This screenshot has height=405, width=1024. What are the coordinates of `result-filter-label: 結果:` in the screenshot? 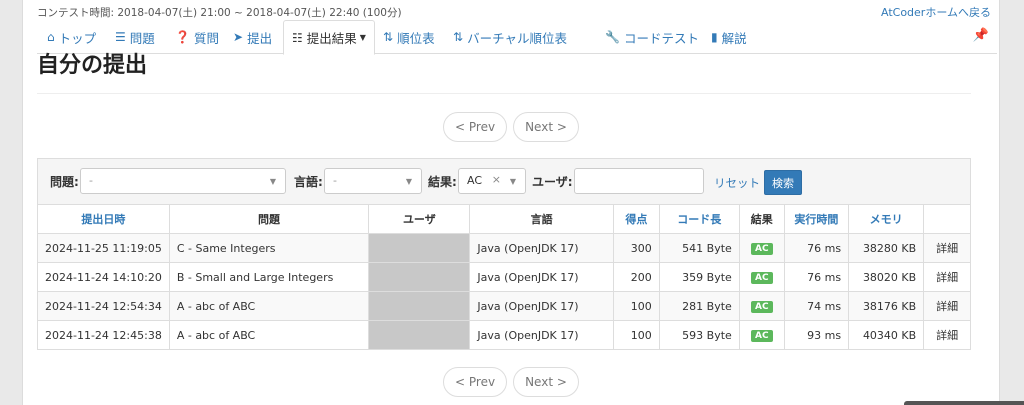 It's located at (442, 182).